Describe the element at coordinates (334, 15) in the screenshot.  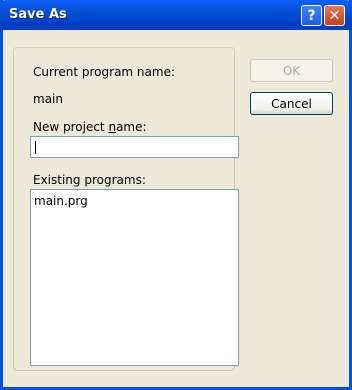
I see `close-icon: ✕` at that location.